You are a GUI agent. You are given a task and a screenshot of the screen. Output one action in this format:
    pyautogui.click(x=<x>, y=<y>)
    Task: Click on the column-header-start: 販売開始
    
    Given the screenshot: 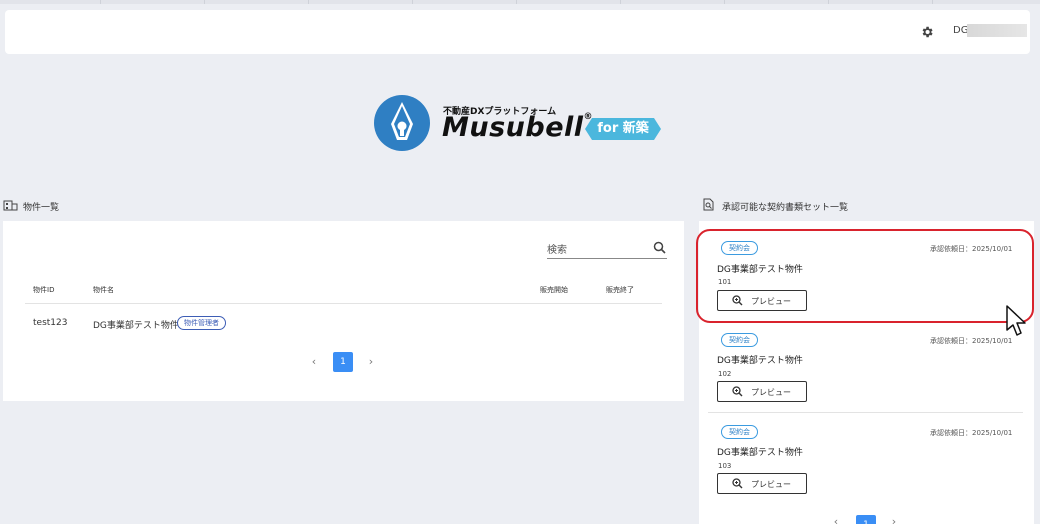 What is the action you would take?
    pyautogui.click(x=554, y=290)
    